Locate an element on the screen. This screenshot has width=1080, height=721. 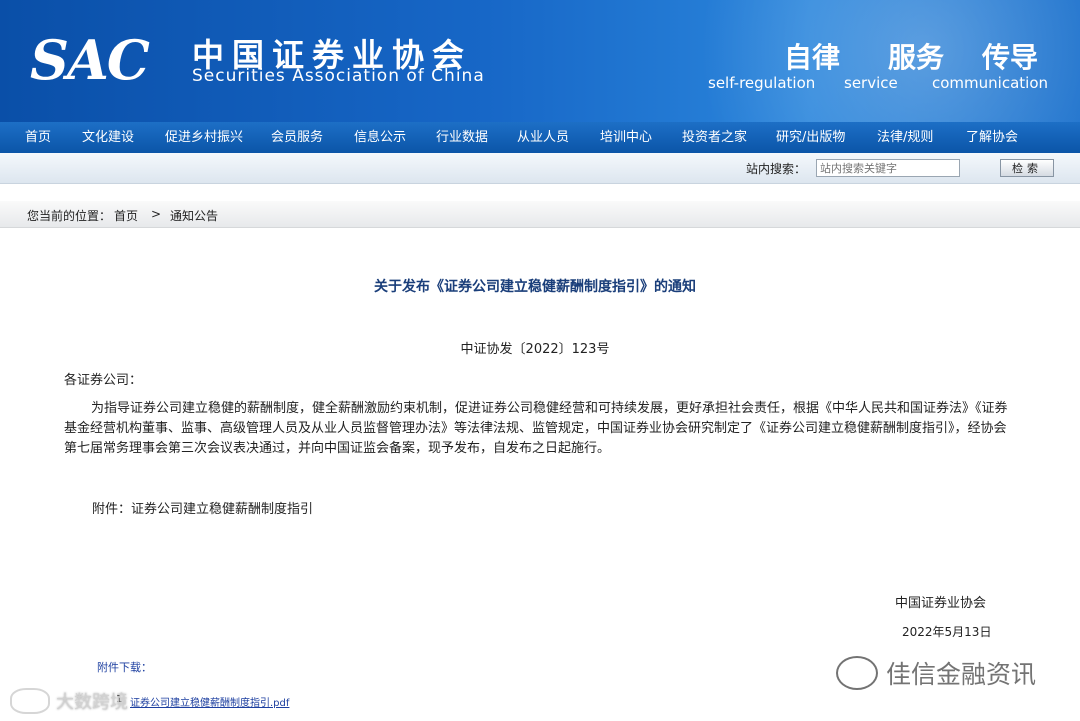
site-name-en: Securities Association of China is located at coordinates (338, 76).